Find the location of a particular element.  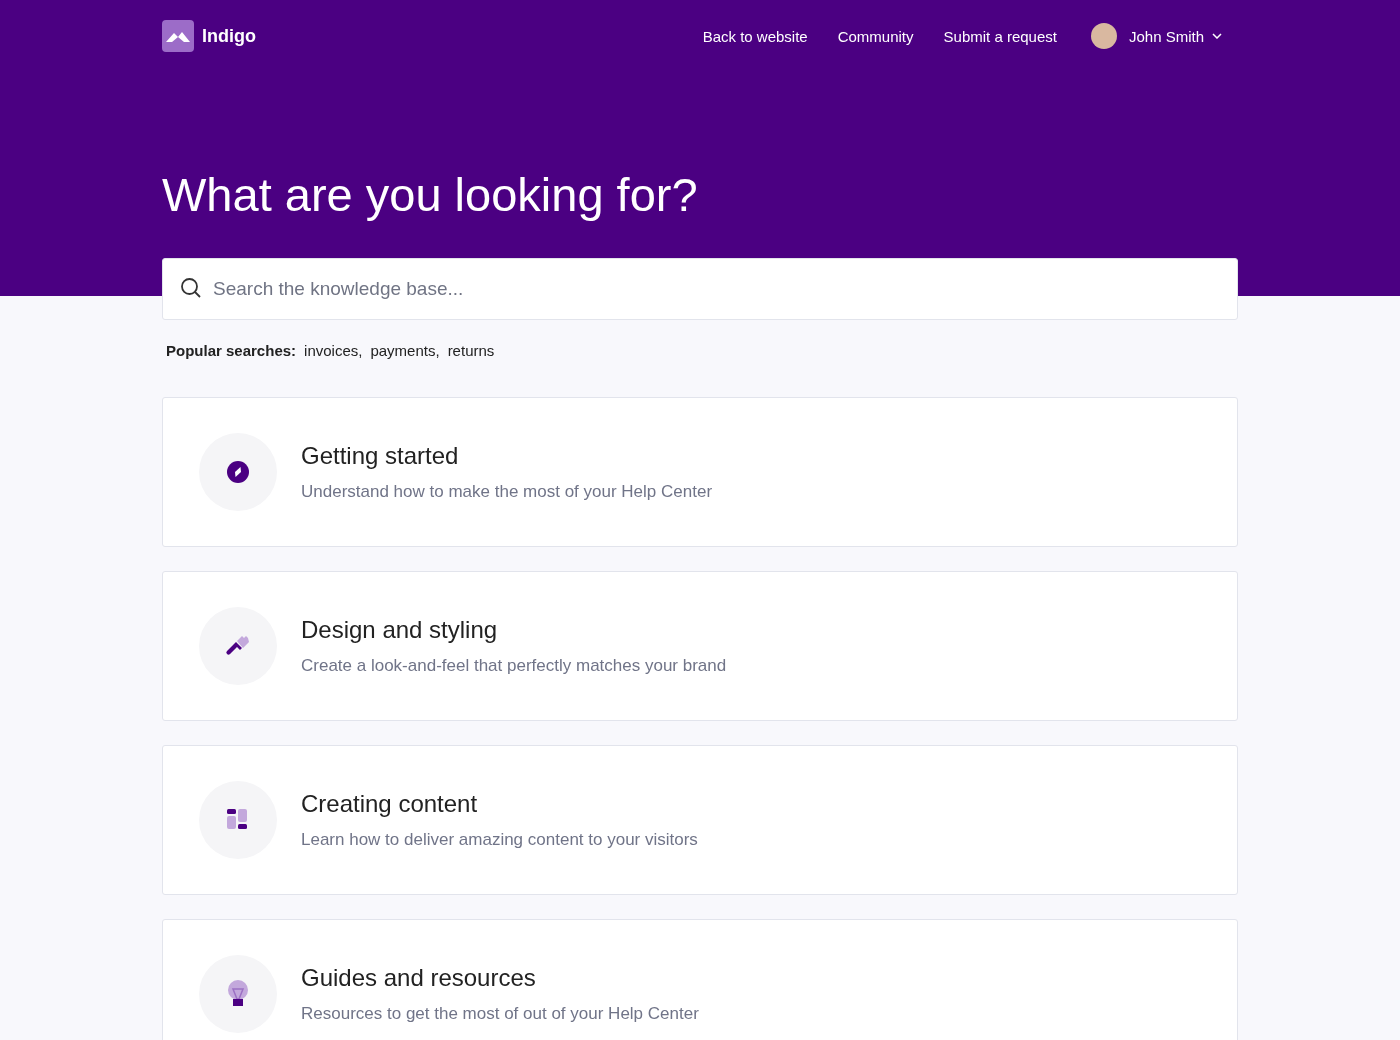

category-title: Design and styling is located at coordinates (514, 630).